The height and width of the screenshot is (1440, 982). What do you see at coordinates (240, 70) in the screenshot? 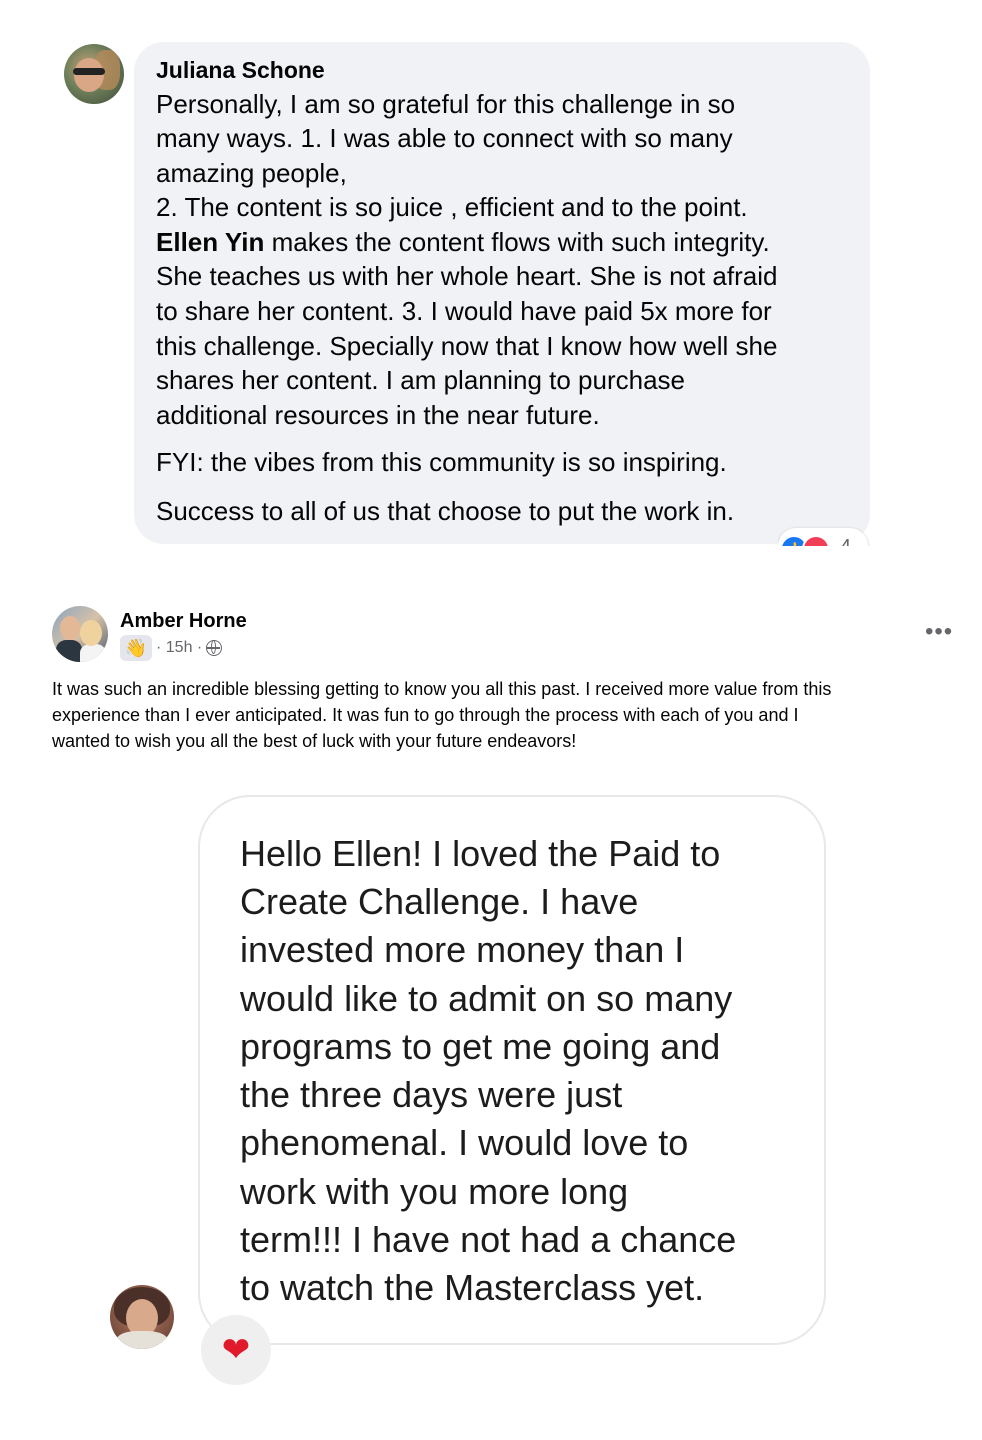
I see `comment-author: Juliana Schone` at bounding box center [240, 70].